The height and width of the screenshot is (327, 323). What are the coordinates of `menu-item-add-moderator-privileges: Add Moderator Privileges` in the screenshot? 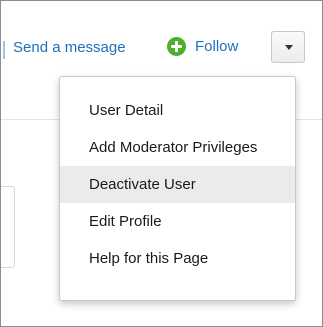 It's located at (177, 147).